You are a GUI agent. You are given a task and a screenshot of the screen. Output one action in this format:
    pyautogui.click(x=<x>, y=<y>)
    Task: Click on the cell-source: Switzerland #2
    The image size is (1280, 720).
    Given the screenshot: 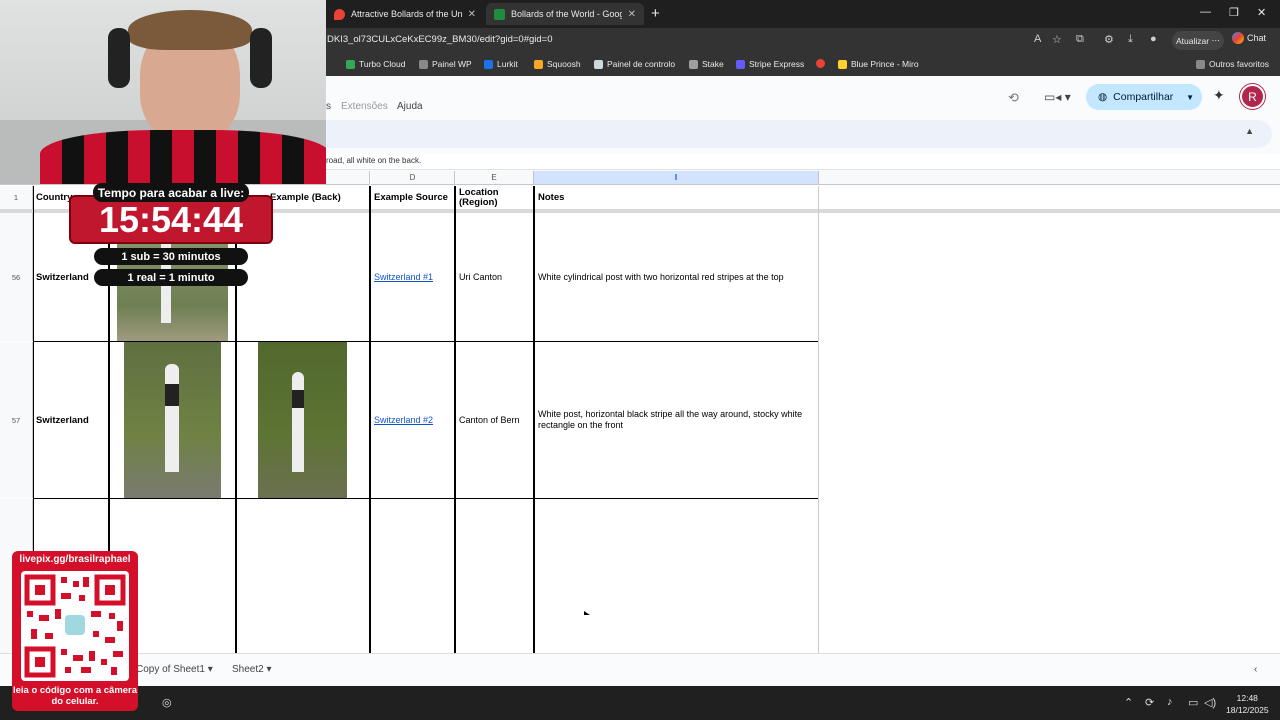 What is the action you would take?
    pyautogui.click(x=413, y=420)
    